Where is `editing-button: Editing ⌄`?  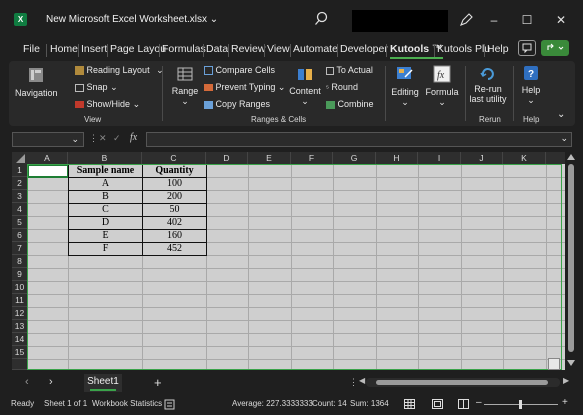
editing-button: Editing ⌄ is located at coordinates (405, 86).